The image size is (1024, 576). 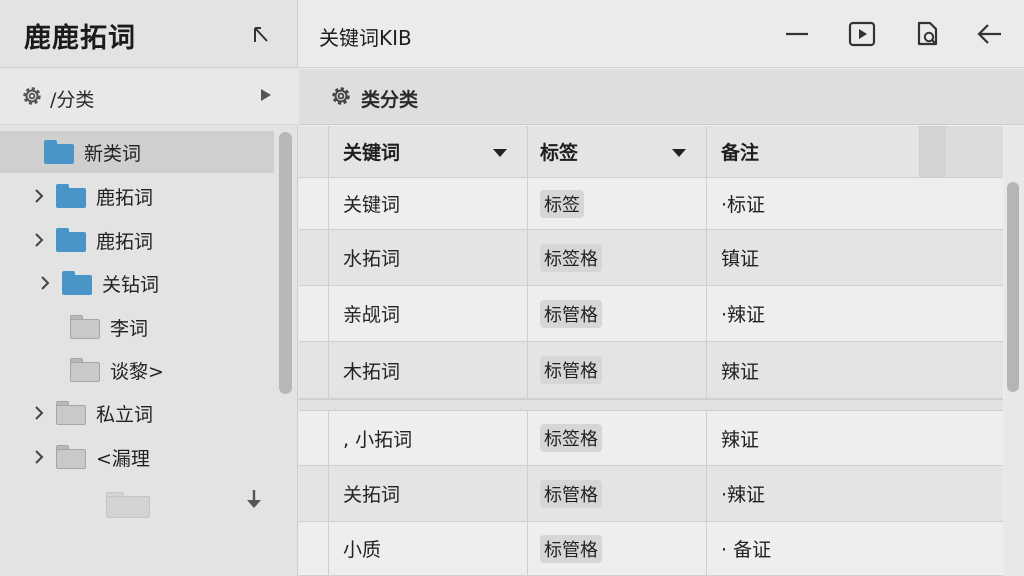 What do you see at coordinates (428, 548) in the screenshot?
I see `keyword-cell: 小质` at bounding box center [428, 548].